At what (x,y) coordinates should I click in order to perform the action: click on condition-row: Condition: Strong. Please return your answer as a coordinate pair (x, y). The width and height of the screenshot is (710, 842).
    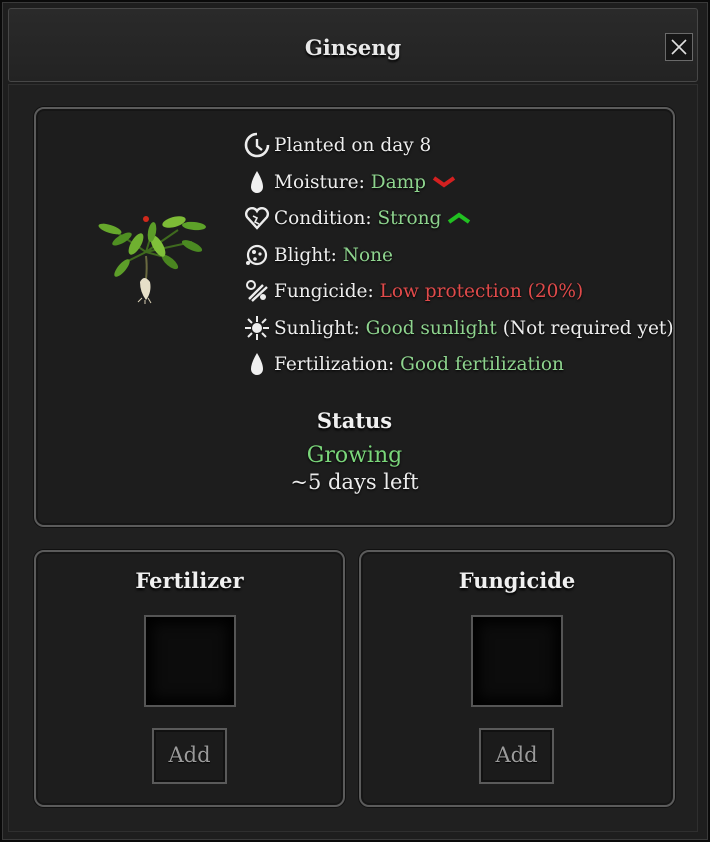
    Looking at the image, I should click on (357, 218).